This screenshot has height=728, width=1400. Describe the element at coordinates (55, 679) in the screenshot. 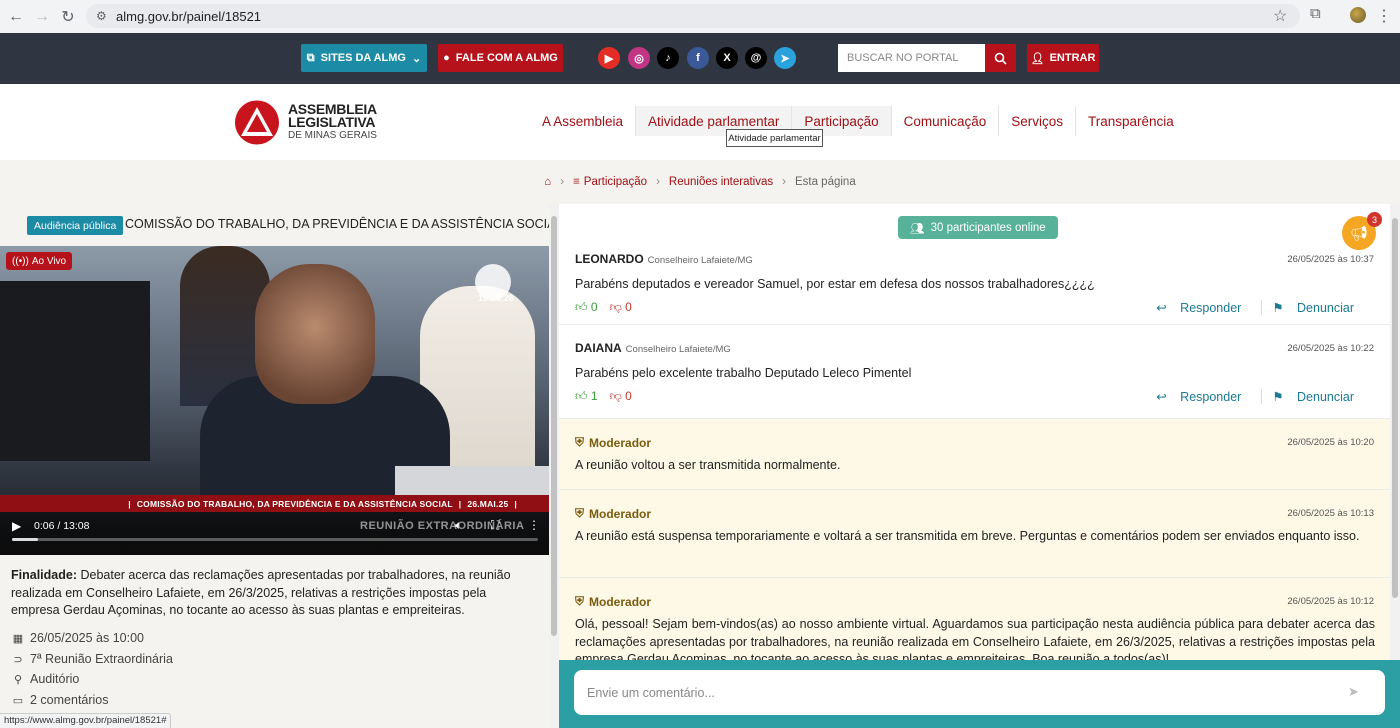

I see `session-location-text: Auditório` at that location.